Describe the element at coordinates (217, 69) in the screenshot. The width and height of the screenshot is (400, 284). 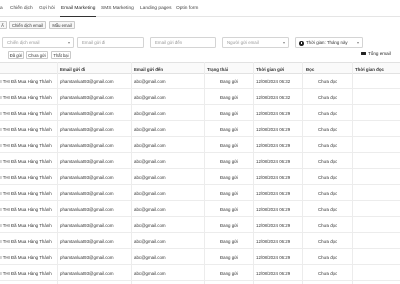
I see `column-header-status: Trạng thái` at that location.